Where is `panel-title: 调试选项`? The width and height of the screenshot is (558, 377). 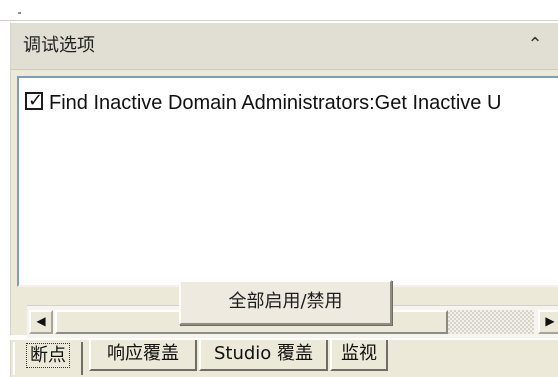
panel-title: 调试选项 is located at coordinates (59, 46).